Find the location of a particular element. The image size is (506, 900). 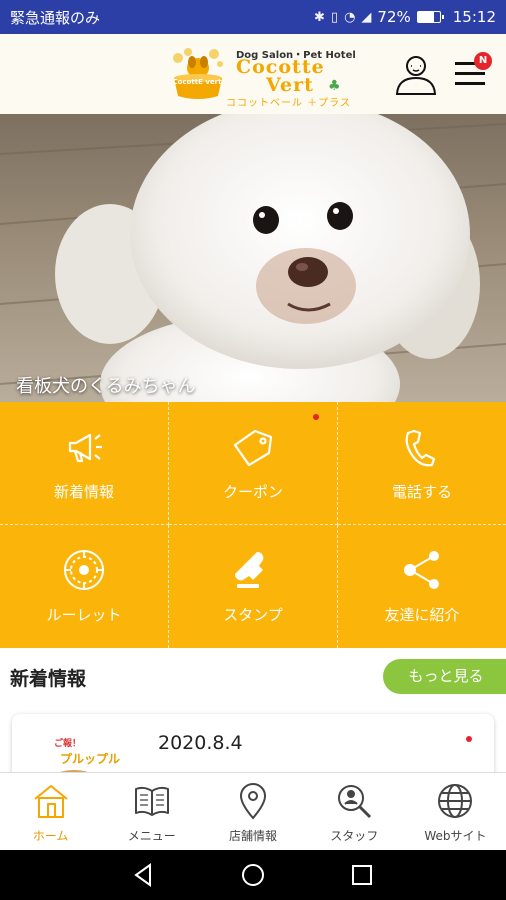

tile-label: 新着情報 is located at coordinates (83, 491).